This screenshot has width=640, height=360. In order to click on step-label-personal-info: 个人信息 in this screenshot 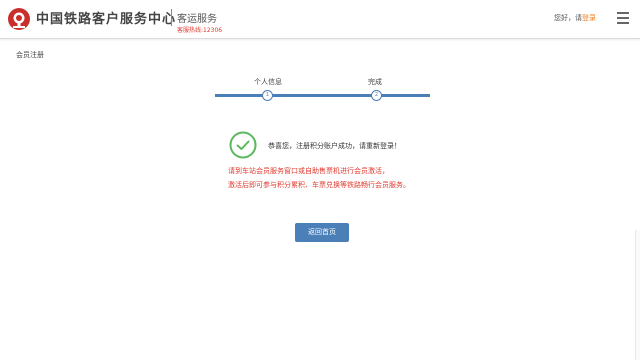, I will do `click(268, 82)`.